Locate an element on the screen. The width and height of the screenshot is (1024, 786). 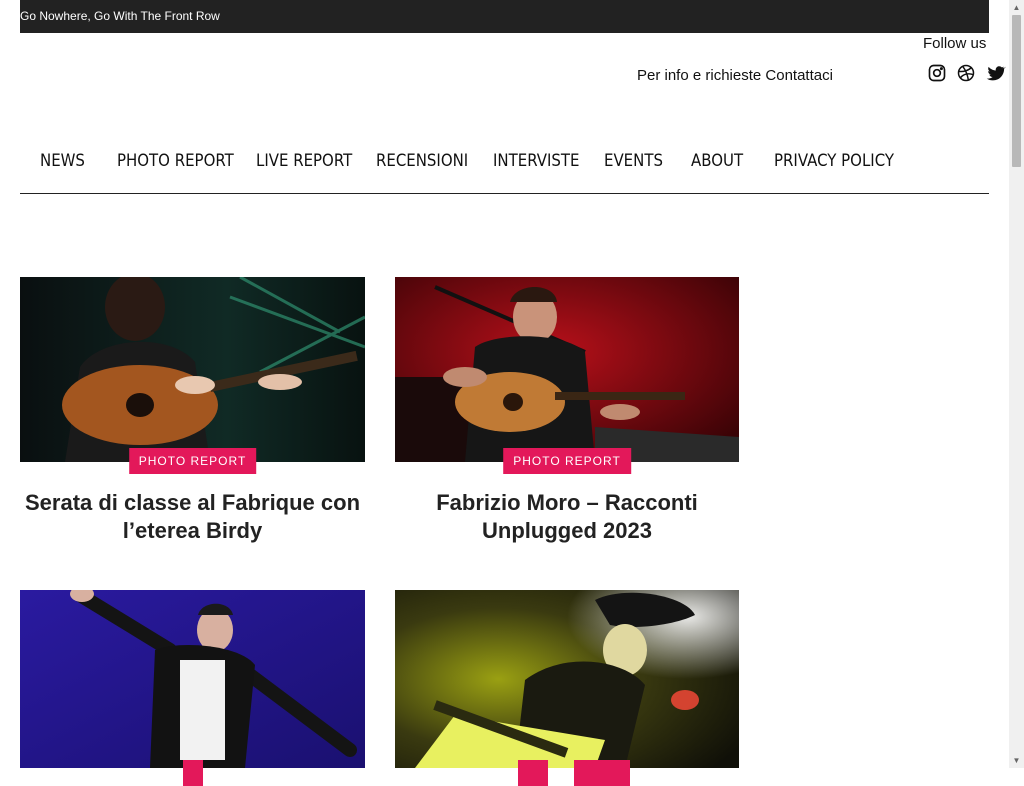
contact-info: Per info e richieste Contattaci is located at coordinates (735, 75).